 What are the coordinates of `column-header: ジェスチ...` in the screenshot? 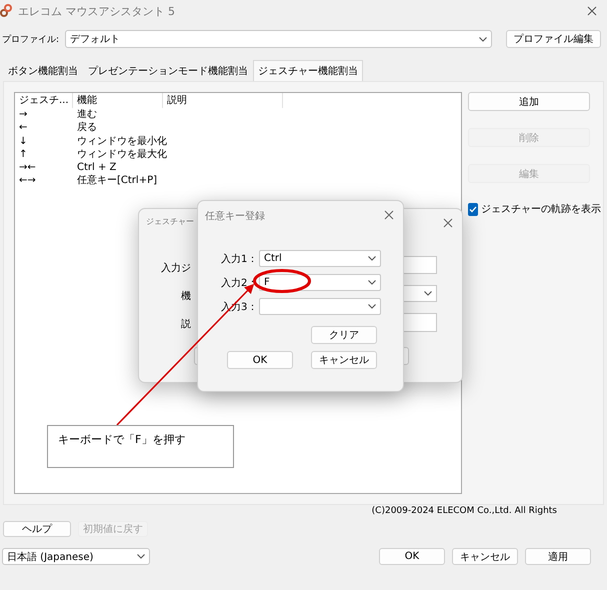 It's located at (44, 100).